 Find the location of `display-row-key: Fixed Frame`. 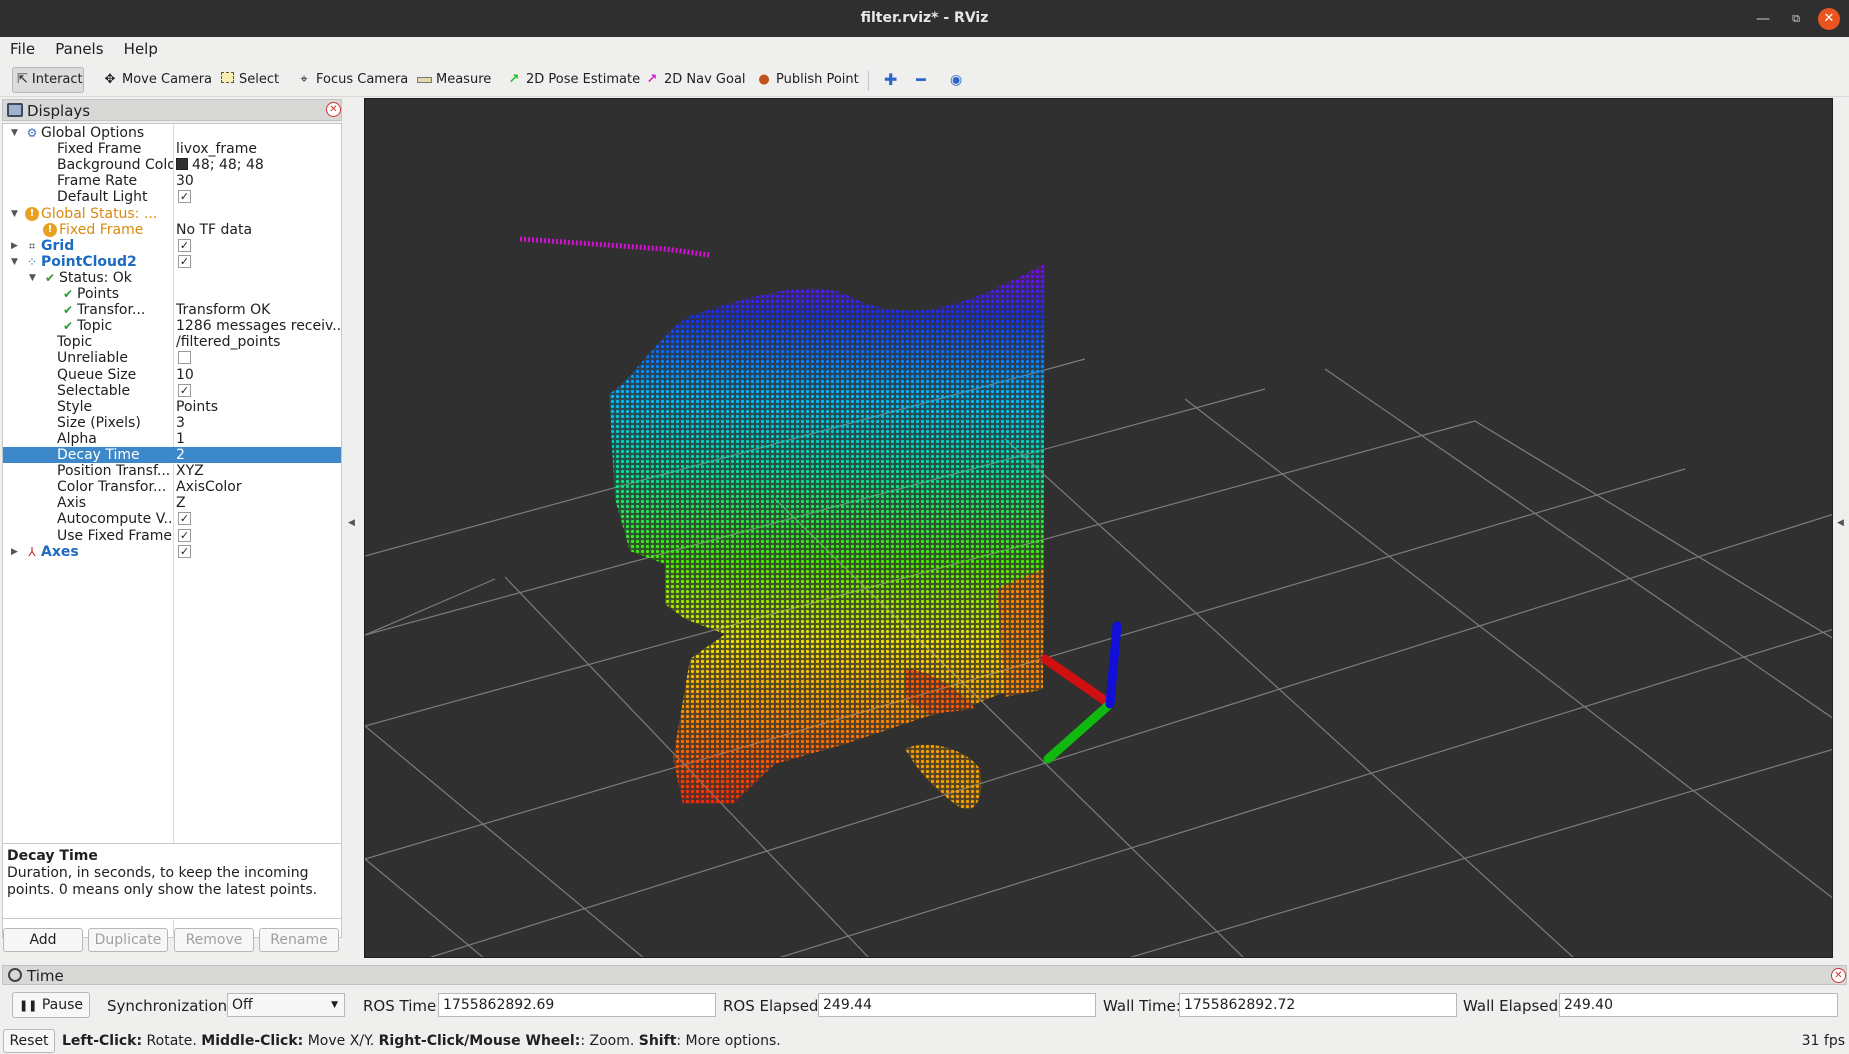

display-row-key: Fixed Frame is located at coordinates (101, 229).